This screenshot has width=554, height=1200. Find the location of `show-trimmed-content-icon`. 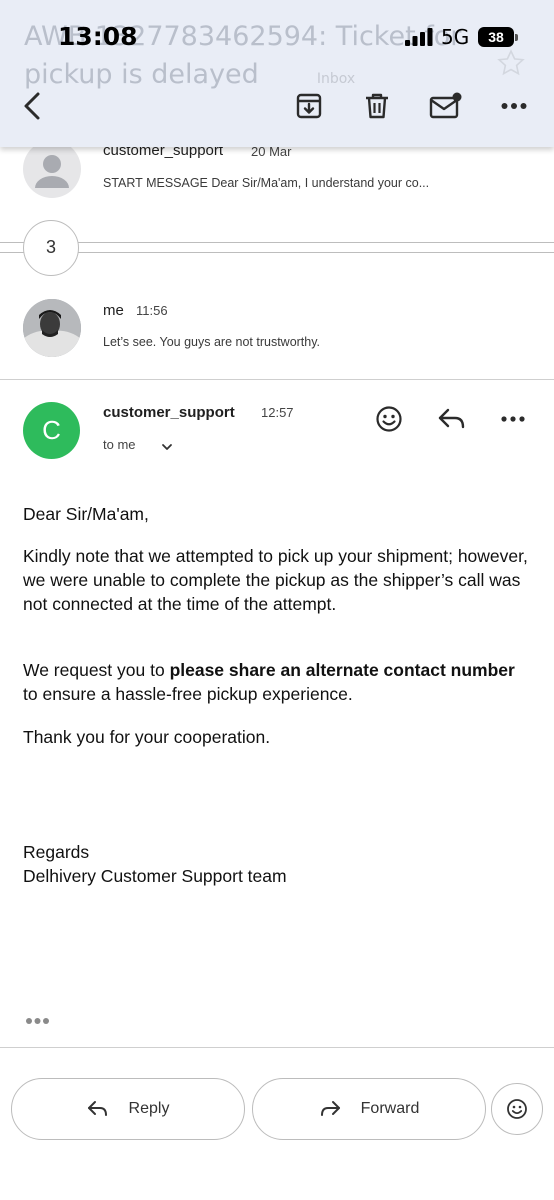

show-trimmed-content-icon is located at coordinates (38, 1021).